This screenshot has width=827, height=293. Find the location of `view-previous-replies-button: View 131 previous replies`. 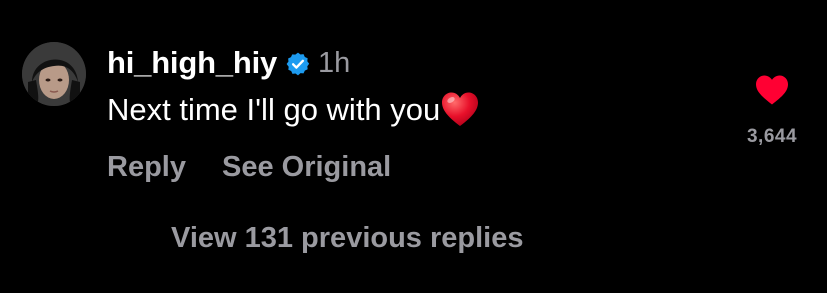

view-previous-replies-button: View 131 previous replies is located at coordinates (347, 238).